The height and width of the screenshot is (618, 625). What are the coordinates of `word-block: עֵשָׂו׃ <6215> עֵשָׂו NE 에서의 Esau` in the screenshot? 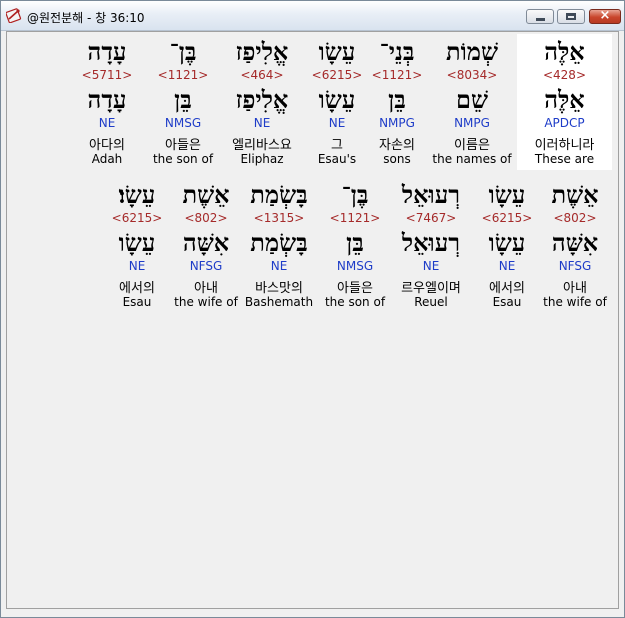 It's located at (137, 245).